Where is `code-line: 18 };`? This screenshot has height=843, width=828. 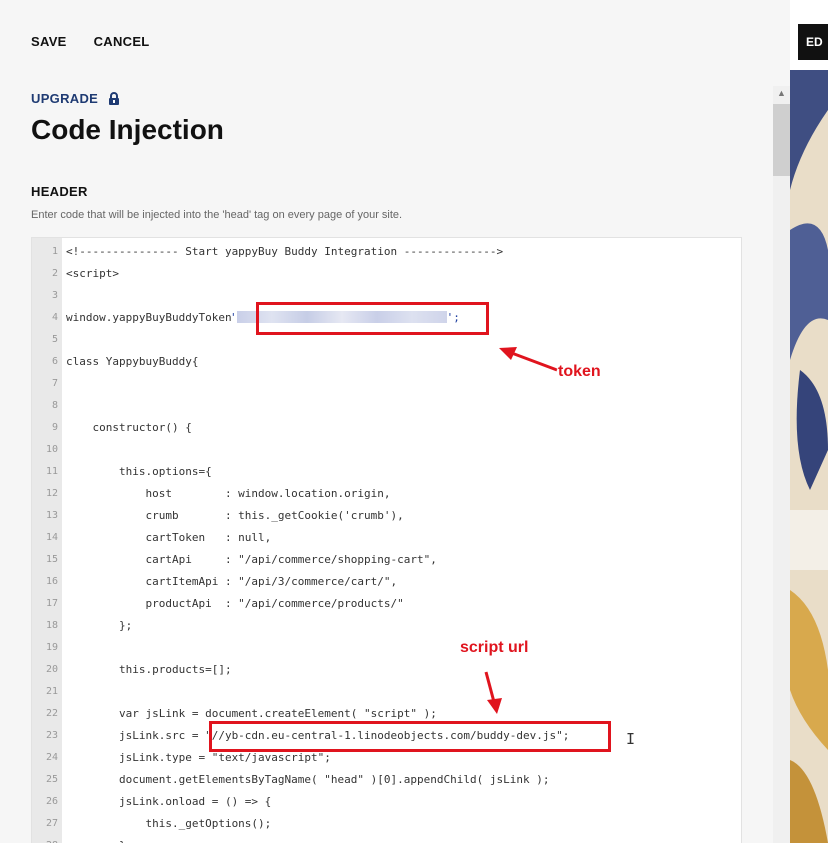
code-line: 18 }; is located at coordinates (386, 626).